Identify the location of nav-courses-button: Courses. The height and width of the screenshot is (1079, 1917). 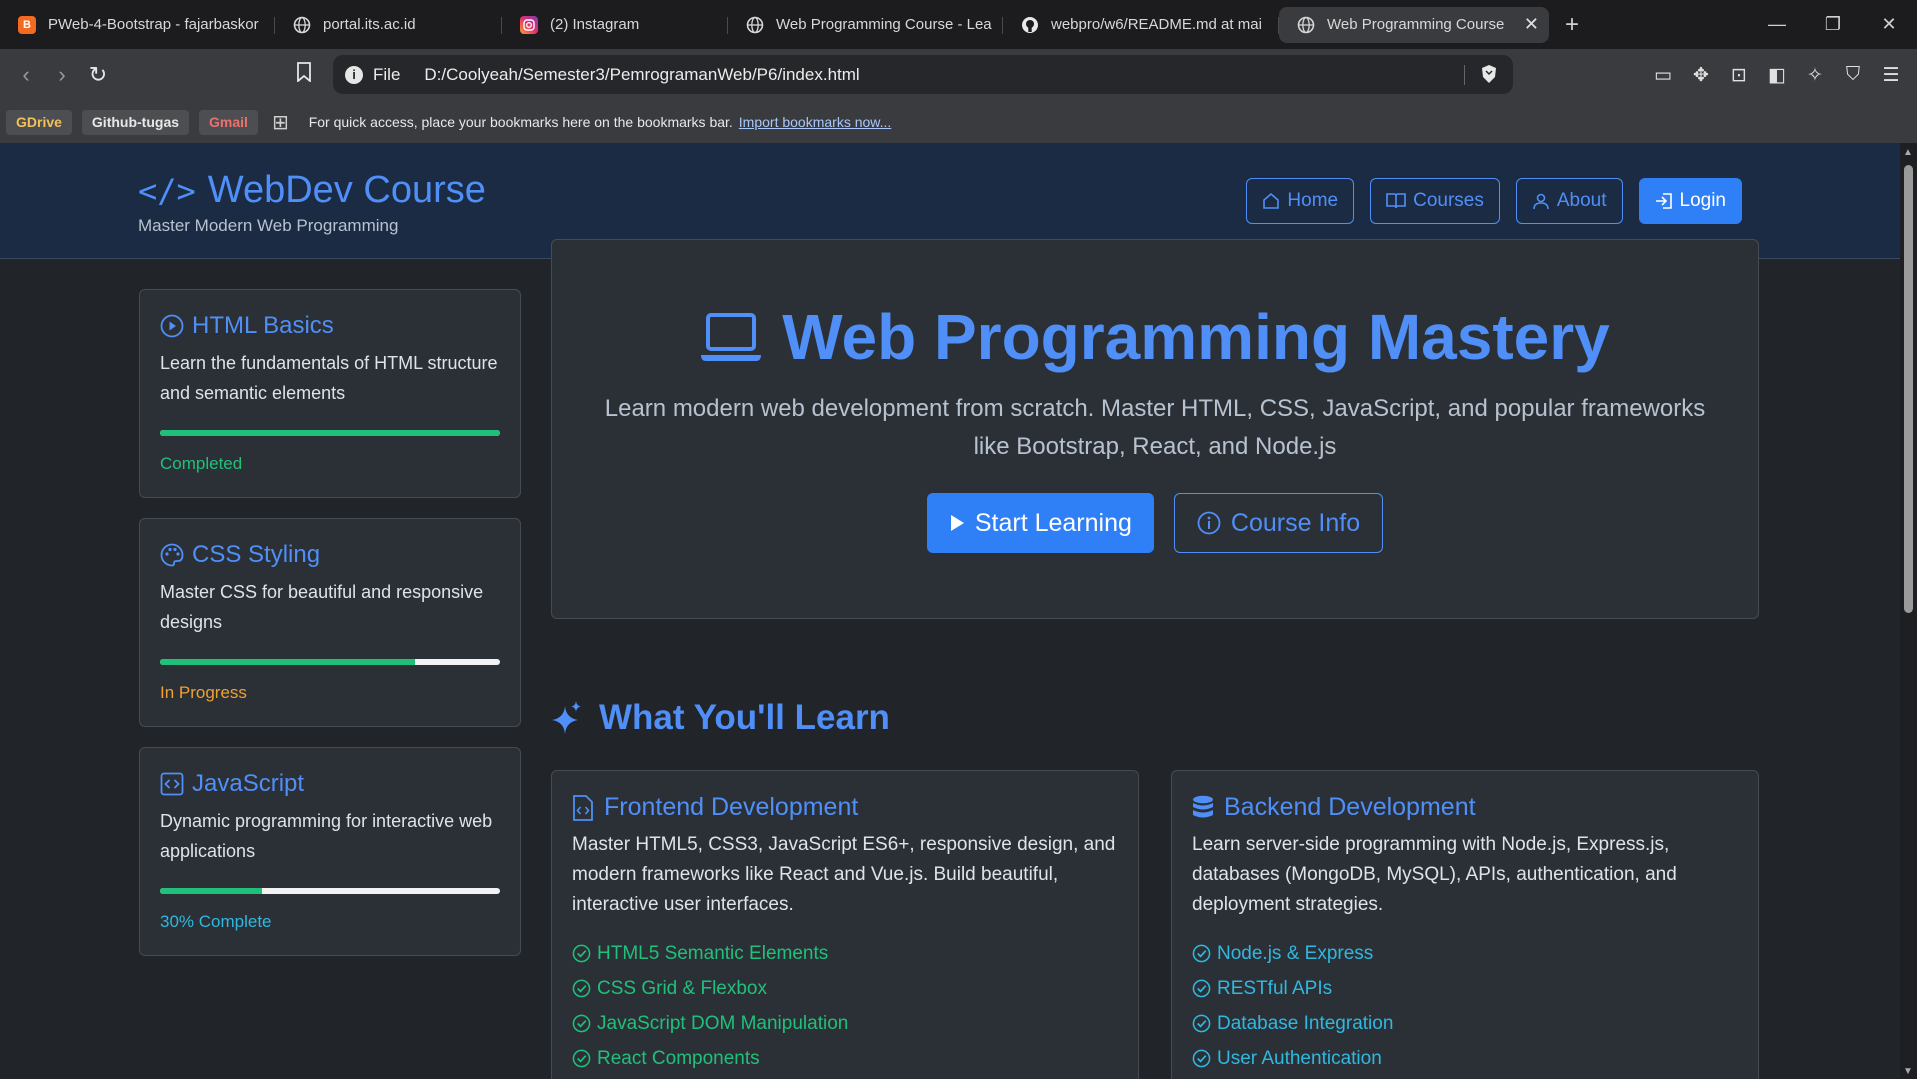
(1435, 201).